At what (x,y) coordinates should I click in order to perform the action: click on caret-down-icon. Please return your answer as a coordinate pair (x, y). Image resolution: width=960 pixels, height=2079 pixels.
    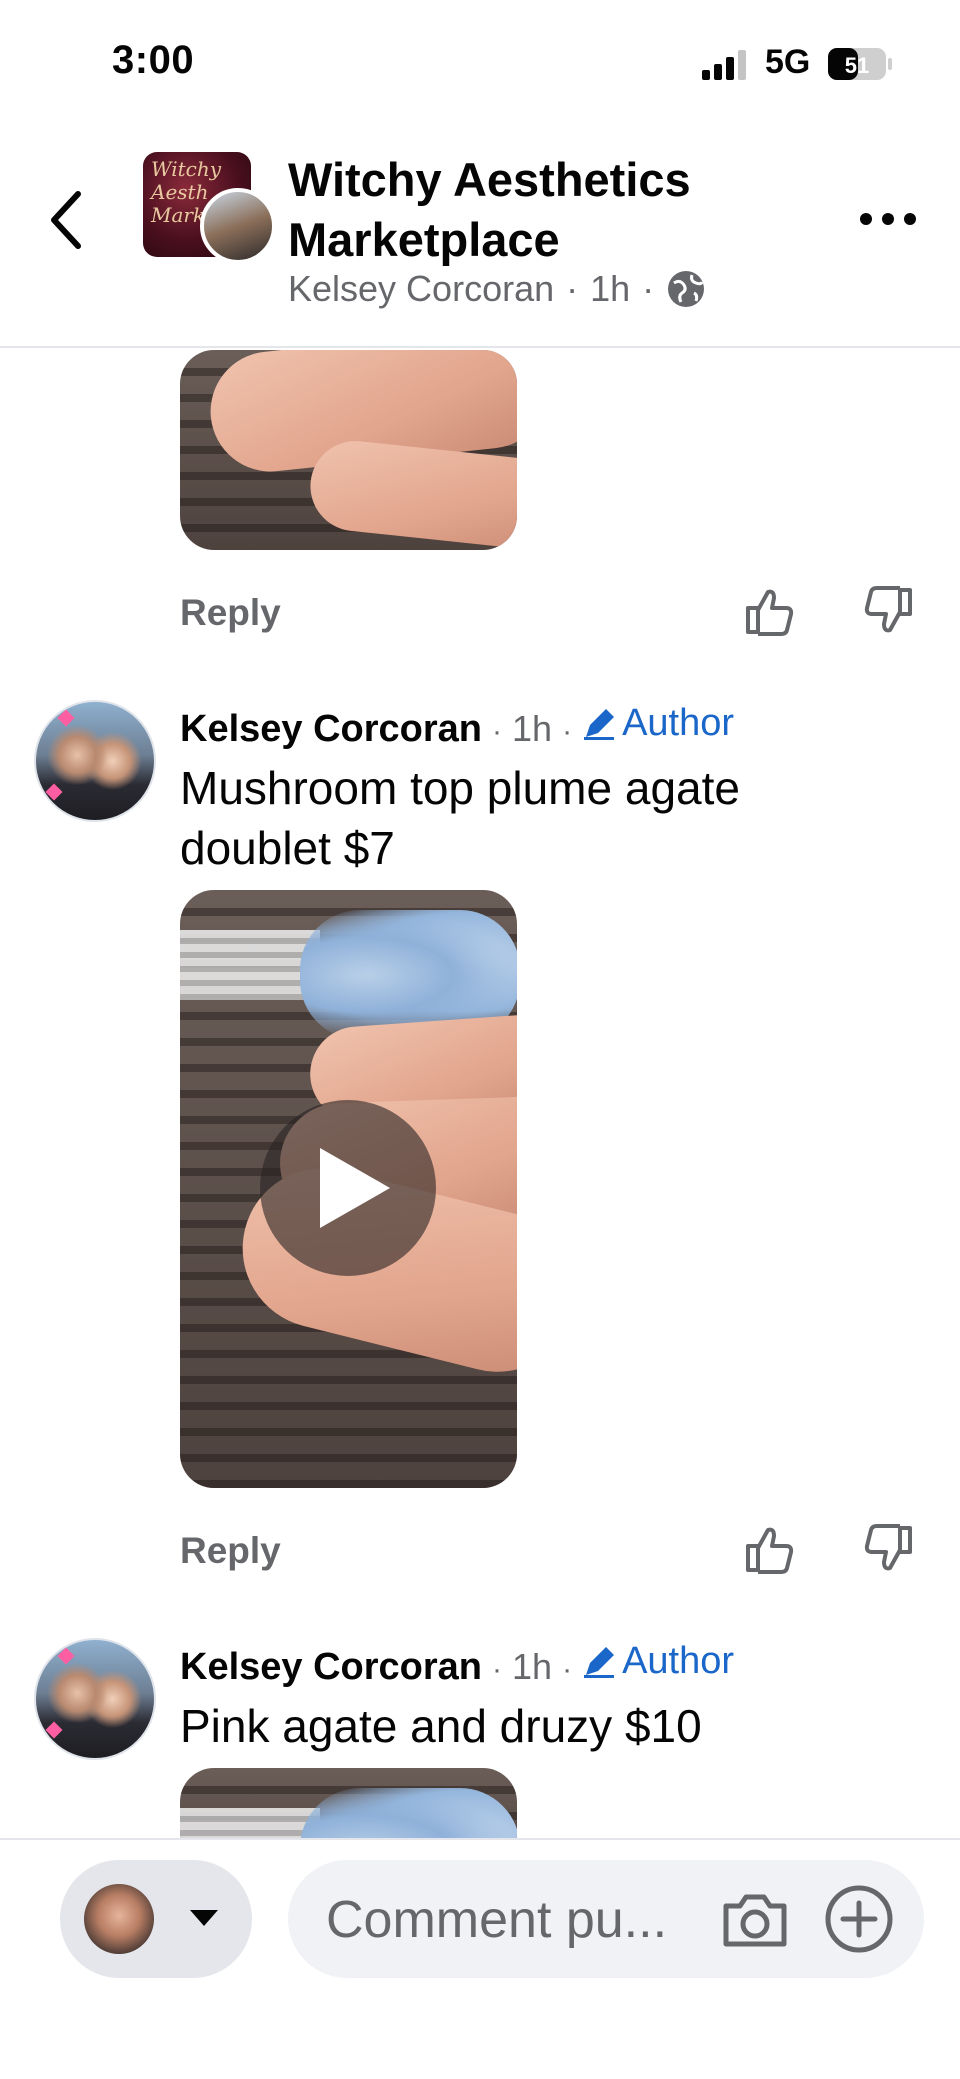
    Looking at the image, I should click on (204, 1918).